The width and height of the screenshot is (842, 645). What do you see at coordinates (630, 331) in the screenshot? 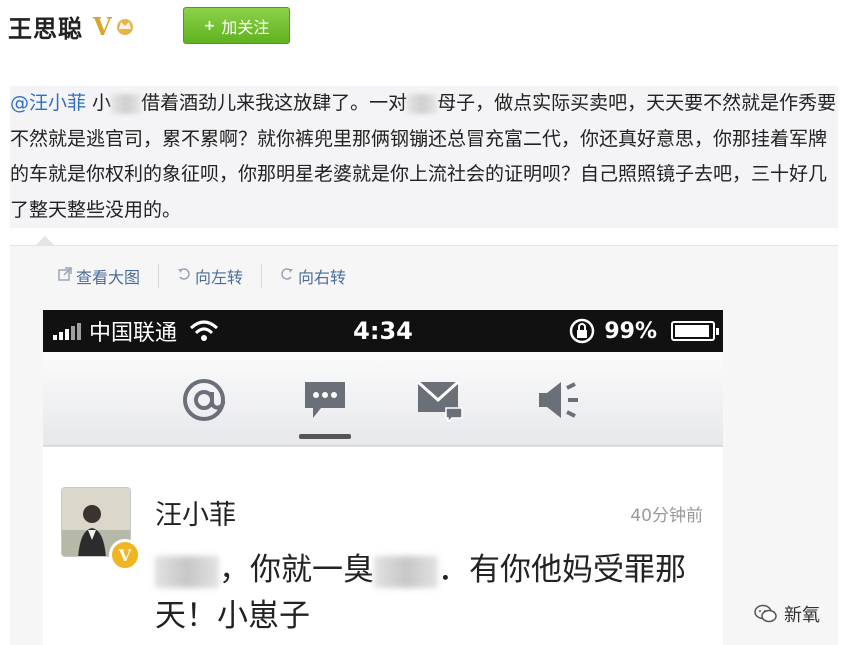
I see `battery-percent: 99%` at bounding box center [630, 331].